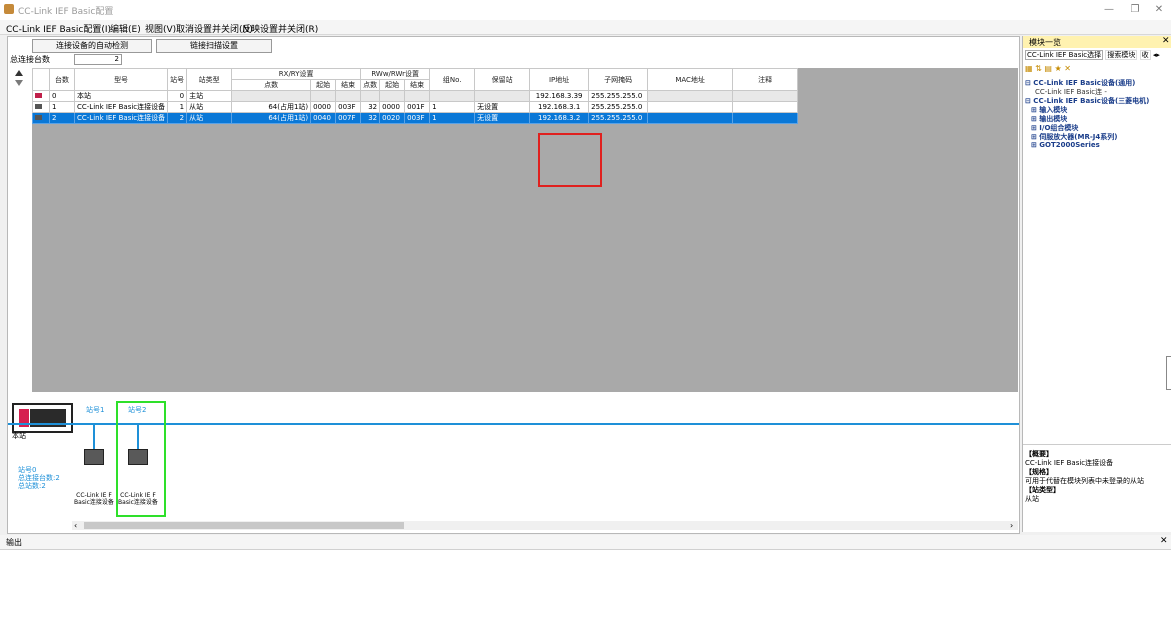 Image resolution: width=1171 pixels, height=633 pixels. I want to click on cell-rw-points, so click(370, 96).